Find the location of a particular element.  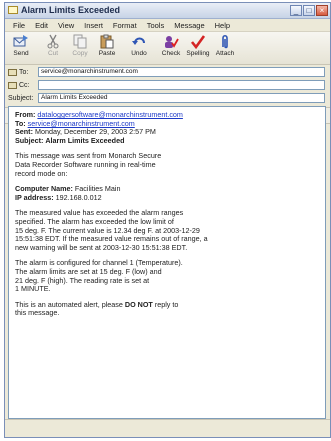

attach-button: Attach is located at coordinates (225, 45).